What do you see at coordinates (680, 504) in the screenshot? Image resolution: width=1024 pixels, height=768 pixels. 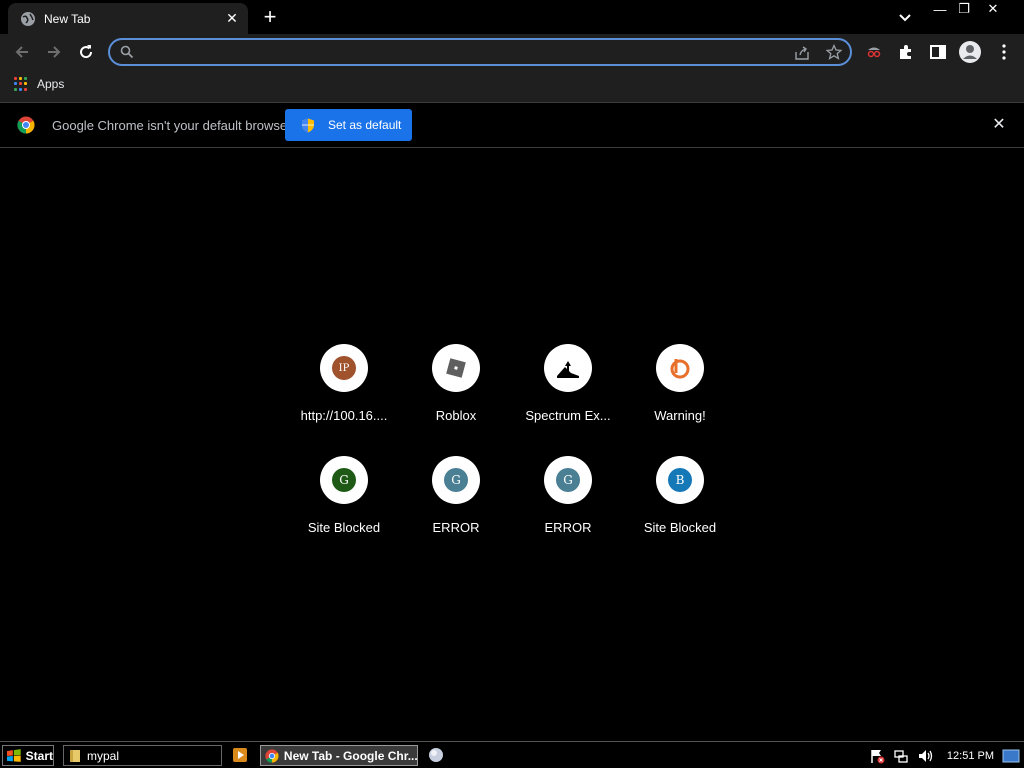 I see `shortcut-tile: B Site Blocked` at bounding box center [680, 504].